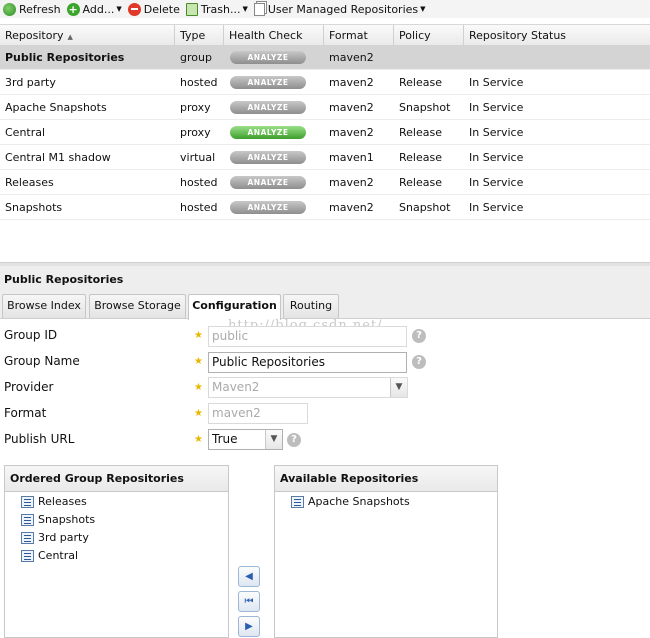  I want to click on column-header-format: Format, so click(359, 35).